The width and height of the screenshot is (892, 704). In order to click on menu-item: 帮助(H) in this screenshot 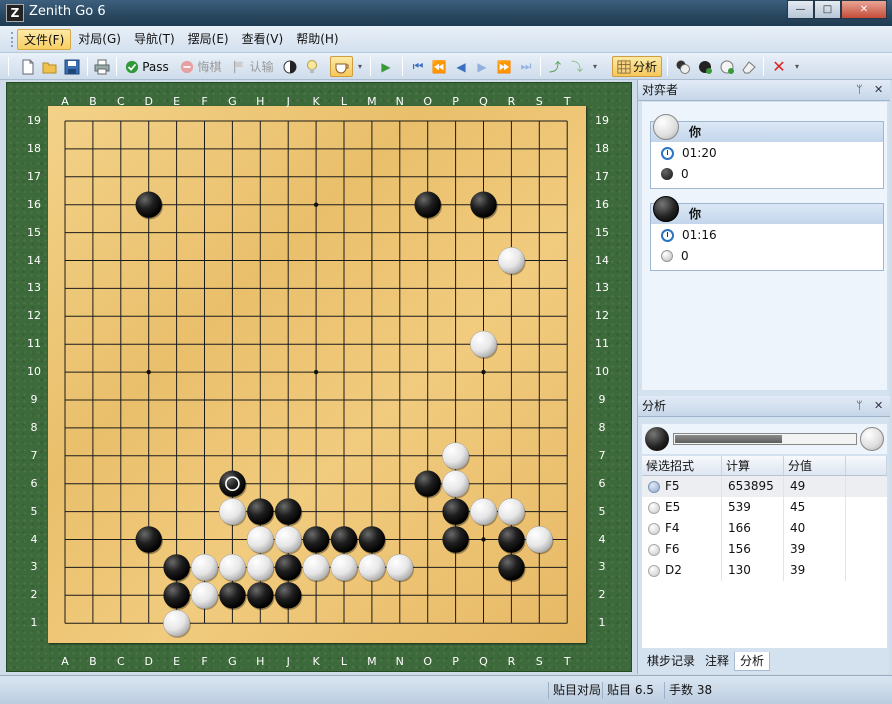, I will do `click(317, 39)`.